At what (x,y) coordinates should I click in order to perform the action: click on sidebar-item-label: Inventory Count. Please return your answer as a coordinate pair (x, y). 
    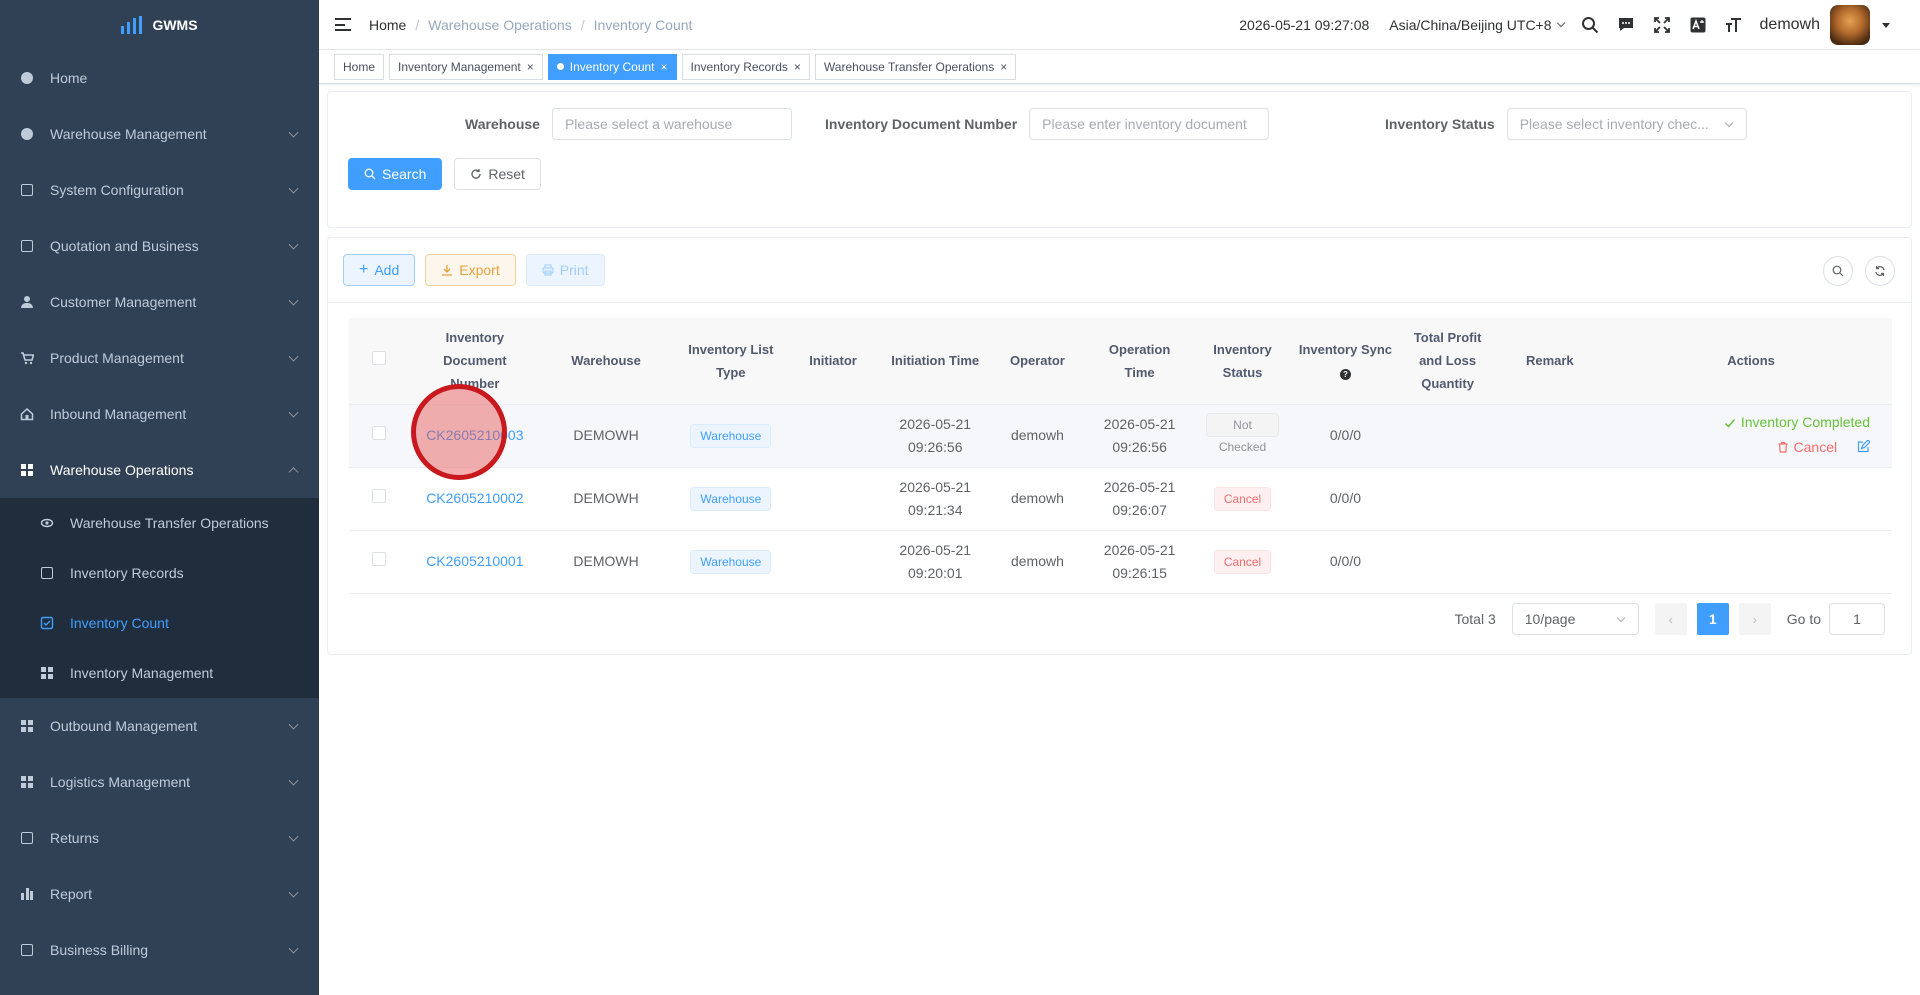
    Looking at the image, I should click on (119, 623).